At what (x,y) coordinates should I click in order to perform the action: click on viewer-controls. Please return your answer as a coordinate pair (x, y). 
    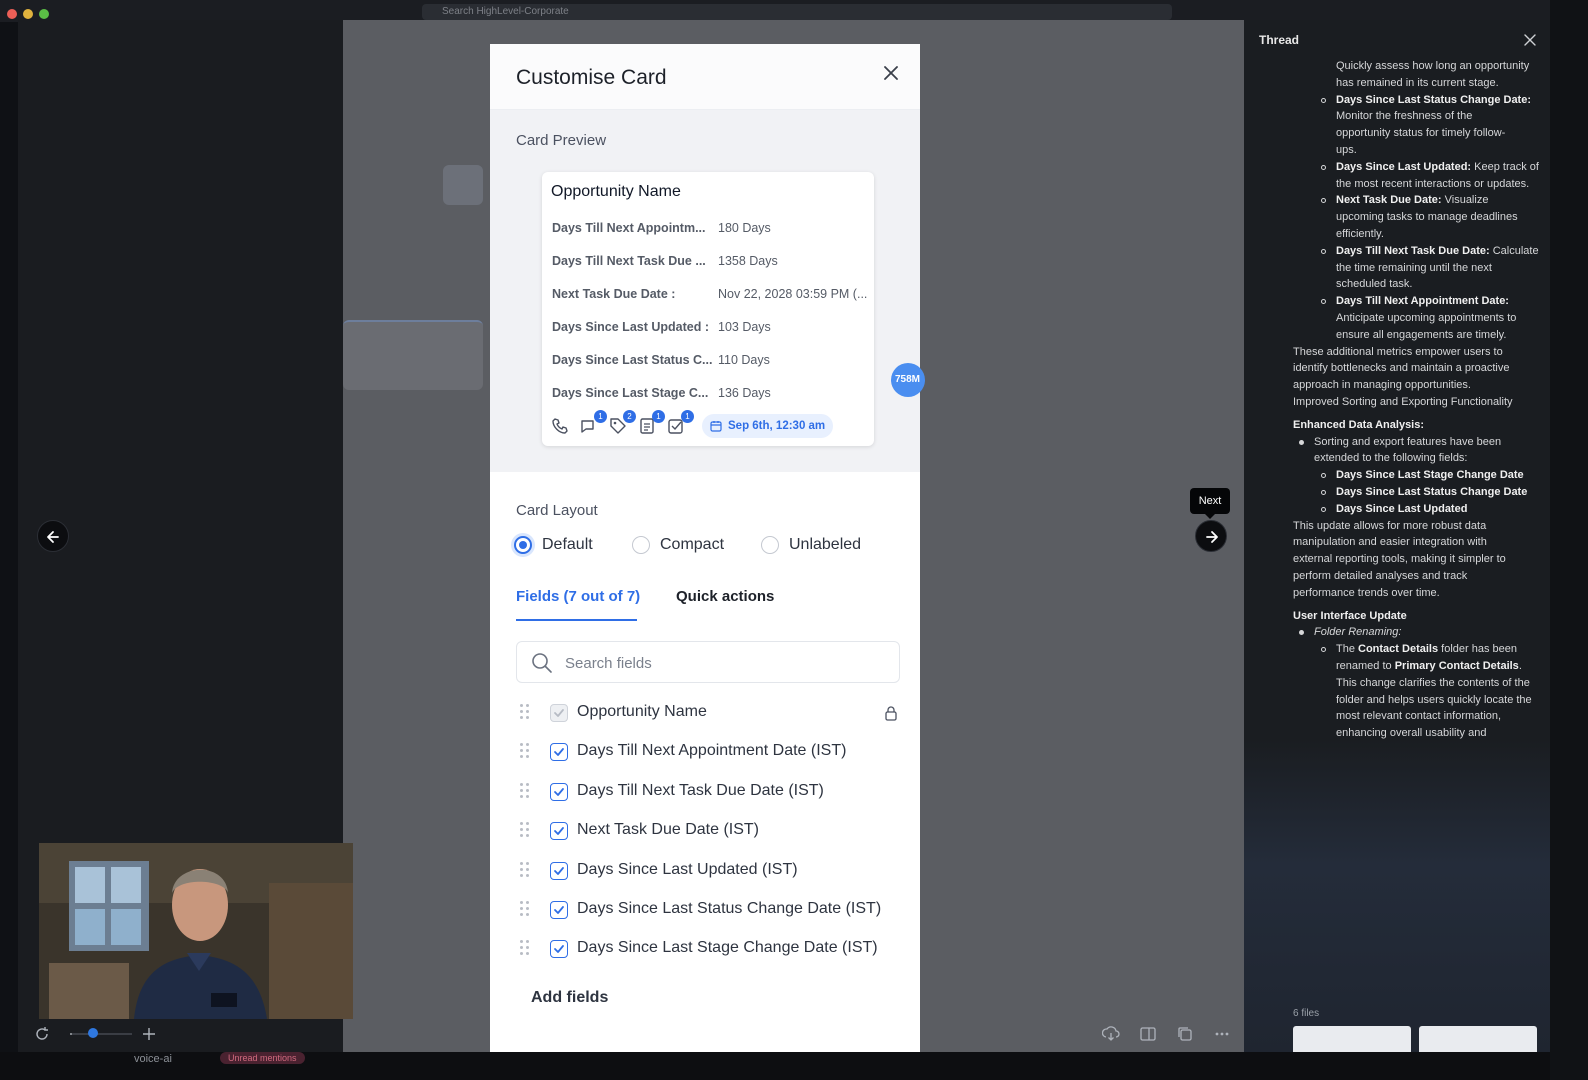
    Looking at the image, I should click on (631, 1034).